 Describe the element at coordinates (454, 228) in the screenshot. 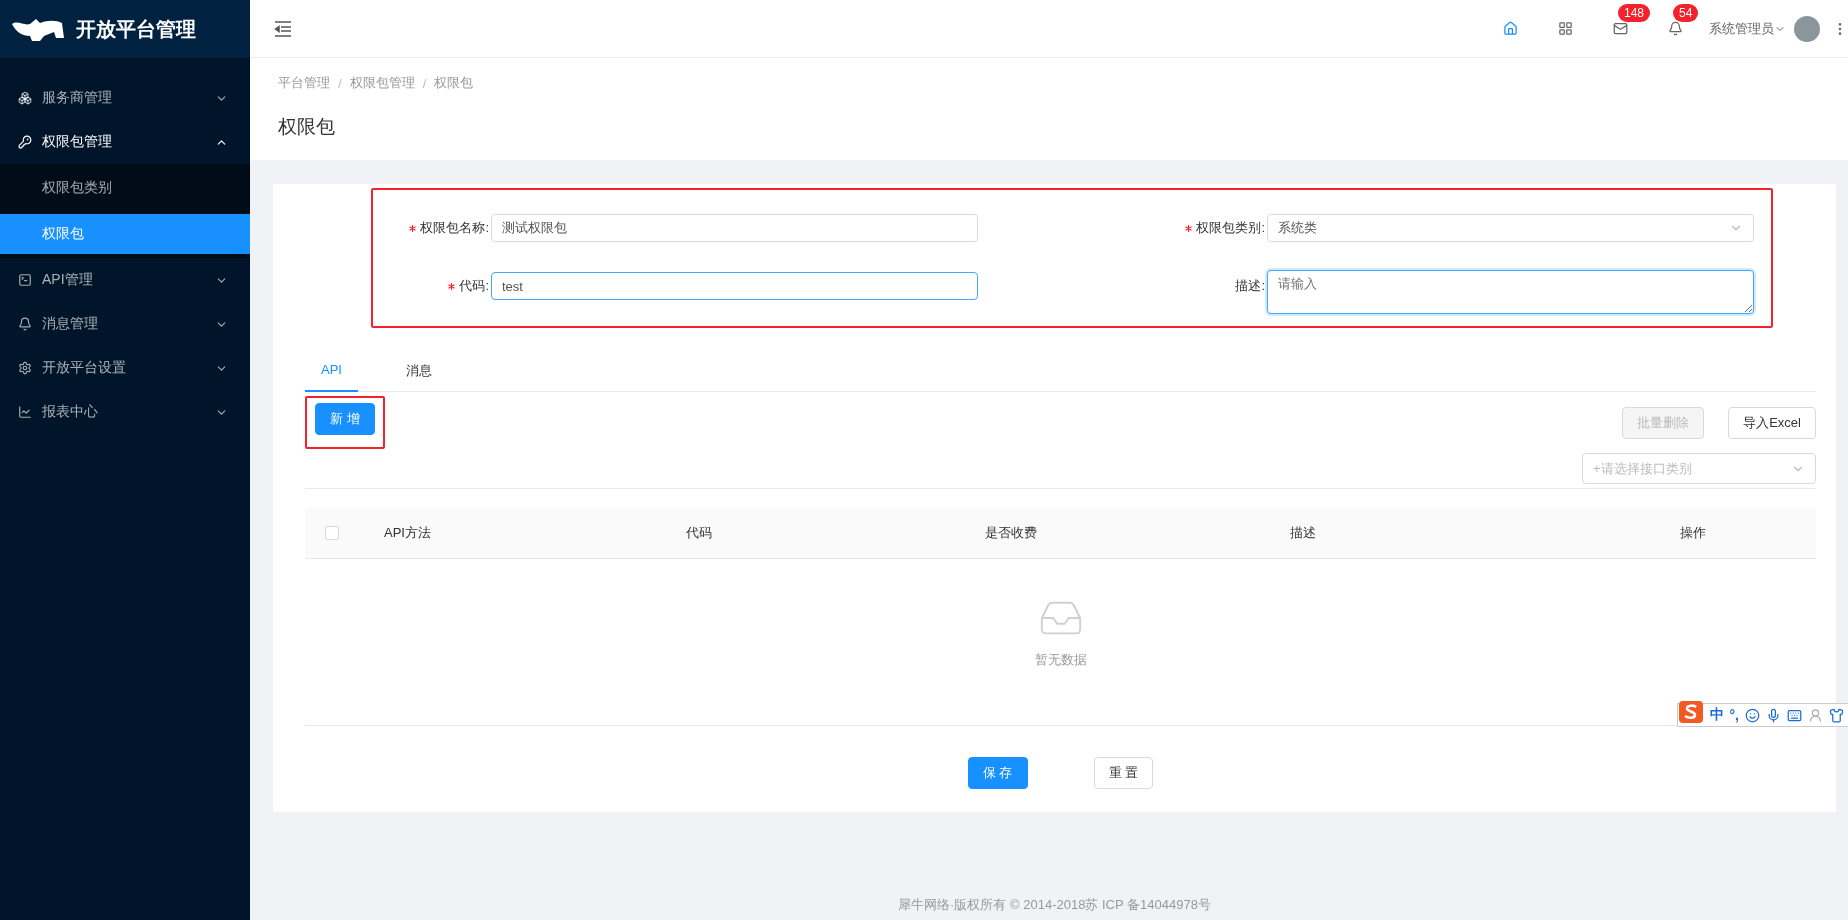

I see `field-label: 权限包名称:` at that location.